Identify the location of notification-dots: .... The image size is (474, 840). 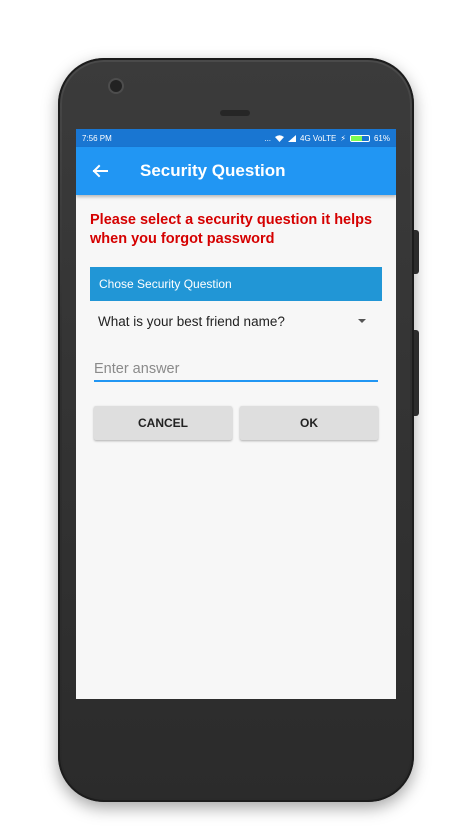
(268, 138).